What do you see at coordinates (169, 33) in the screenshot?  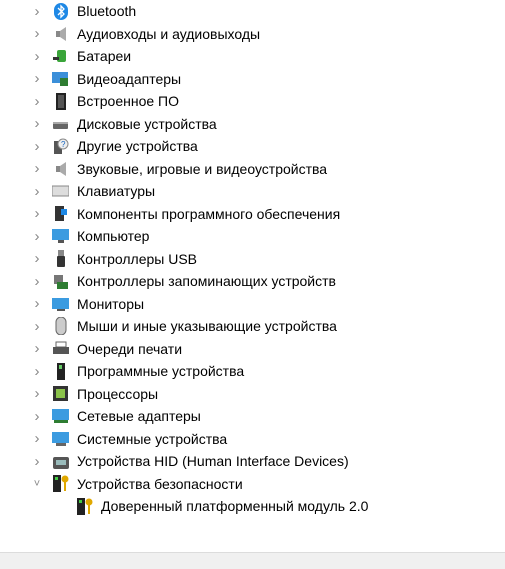 I see `item-label: Аудиовходы и аудиовыходы` at bounding box center [169, 33].